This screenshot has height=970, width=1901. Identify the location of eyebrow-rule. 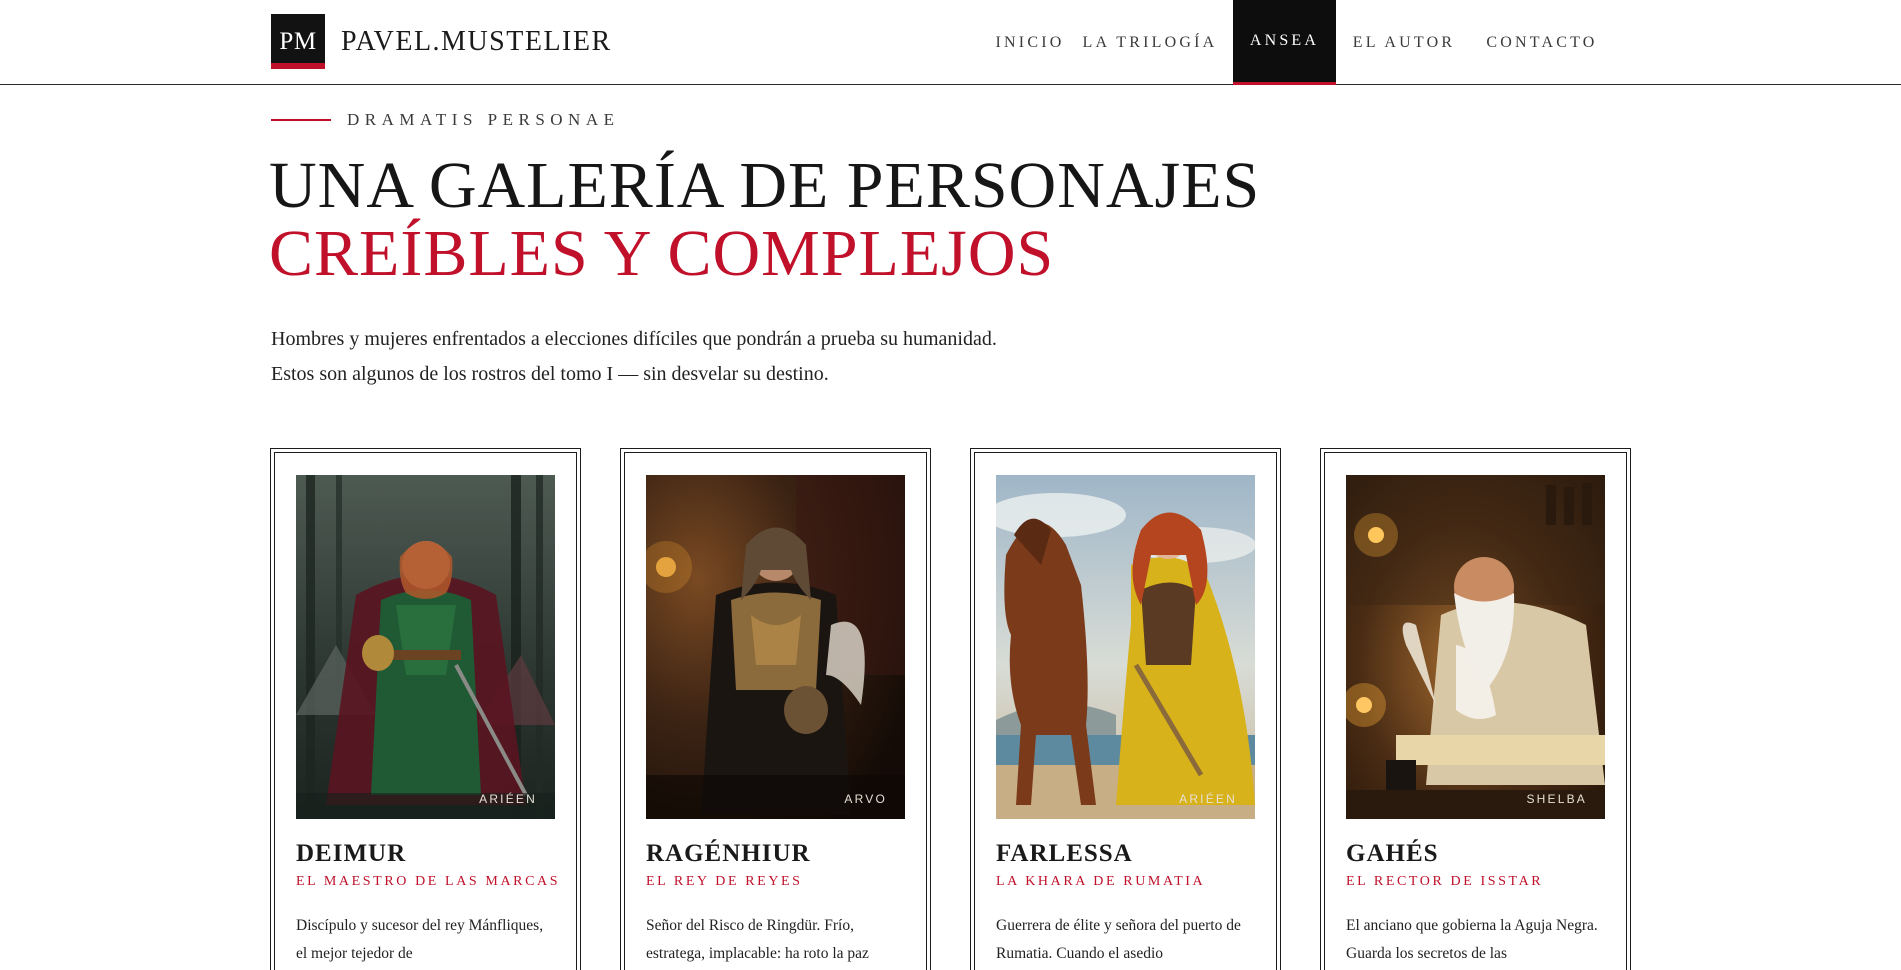
(301, 120).